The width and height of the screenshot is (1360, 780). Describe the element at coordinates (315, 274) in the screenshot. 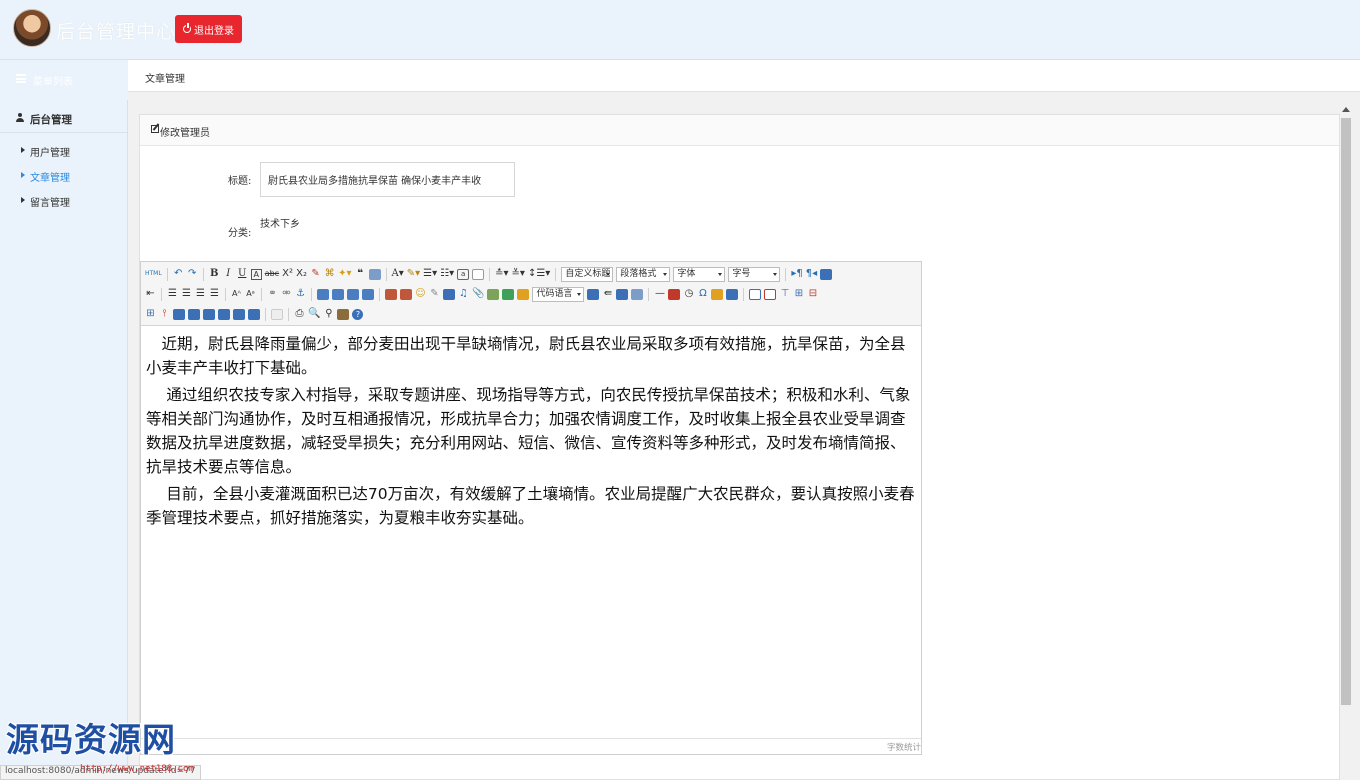

I see `eraser-icon: ✎` at that location.